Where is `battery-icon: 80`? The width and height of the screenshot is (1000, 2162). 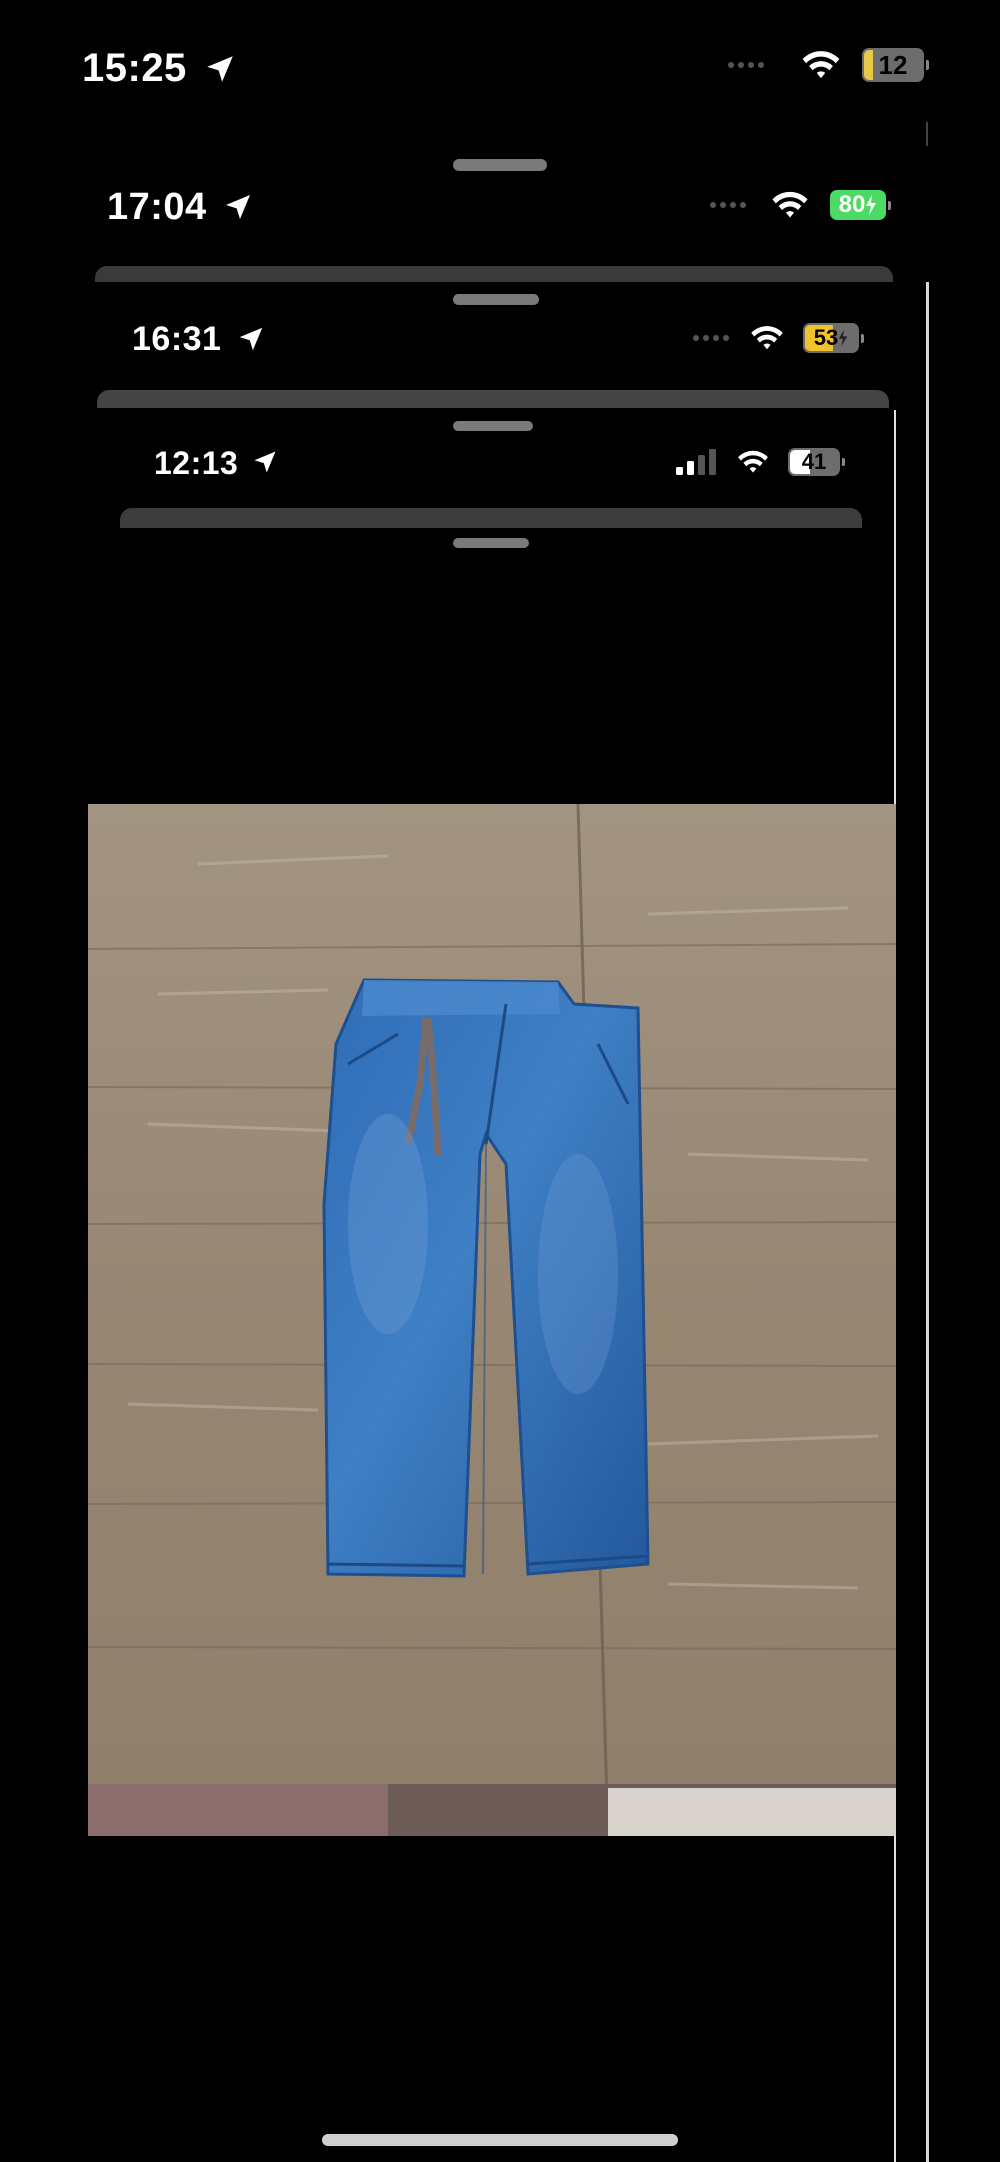 battery-icon: 80 is located at coordinates (860, 205).